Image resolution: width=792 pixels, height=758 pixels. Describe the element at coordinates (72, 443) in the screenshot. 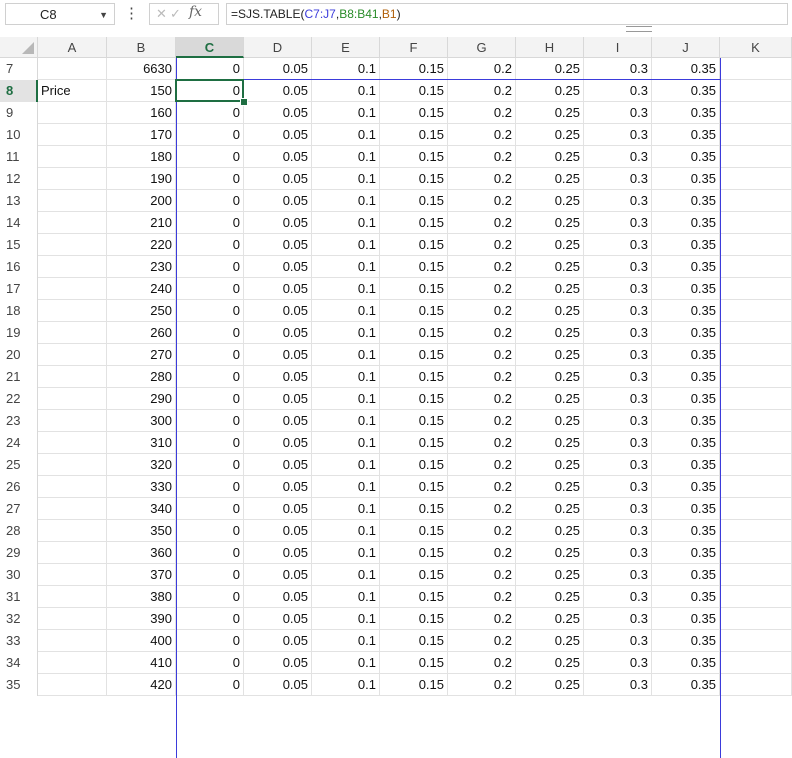

I see `cell-a24` at that location.